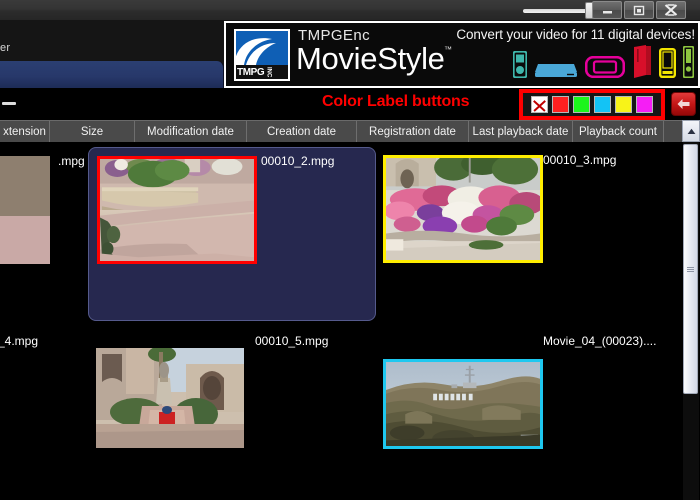  Describe the element at coordinates (413, 131) in the screenshot. I see `column-header: Registration date` at that location.